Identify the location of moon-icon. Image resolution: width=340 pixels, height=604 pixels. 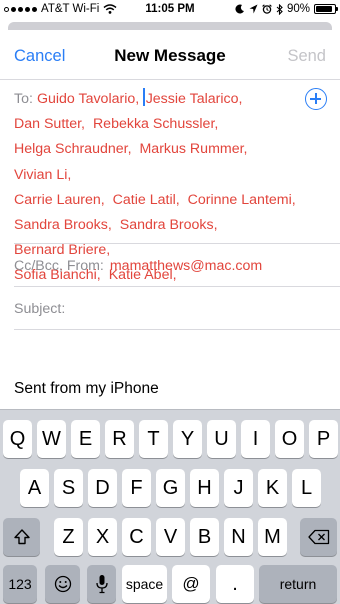
(239, 9).